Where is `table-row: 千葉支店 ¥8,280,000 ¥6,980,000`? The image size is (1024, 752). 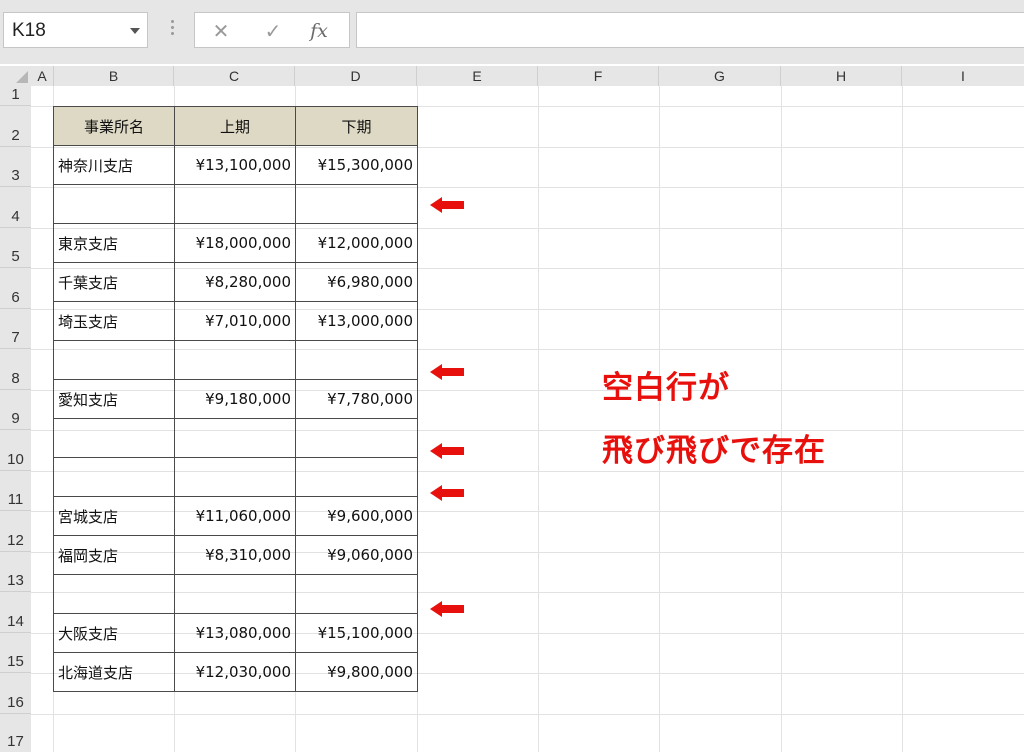 table-row: 千葉支店 ¥8,280,000 ¥6,980,000 is located at coordinates (235, 282).